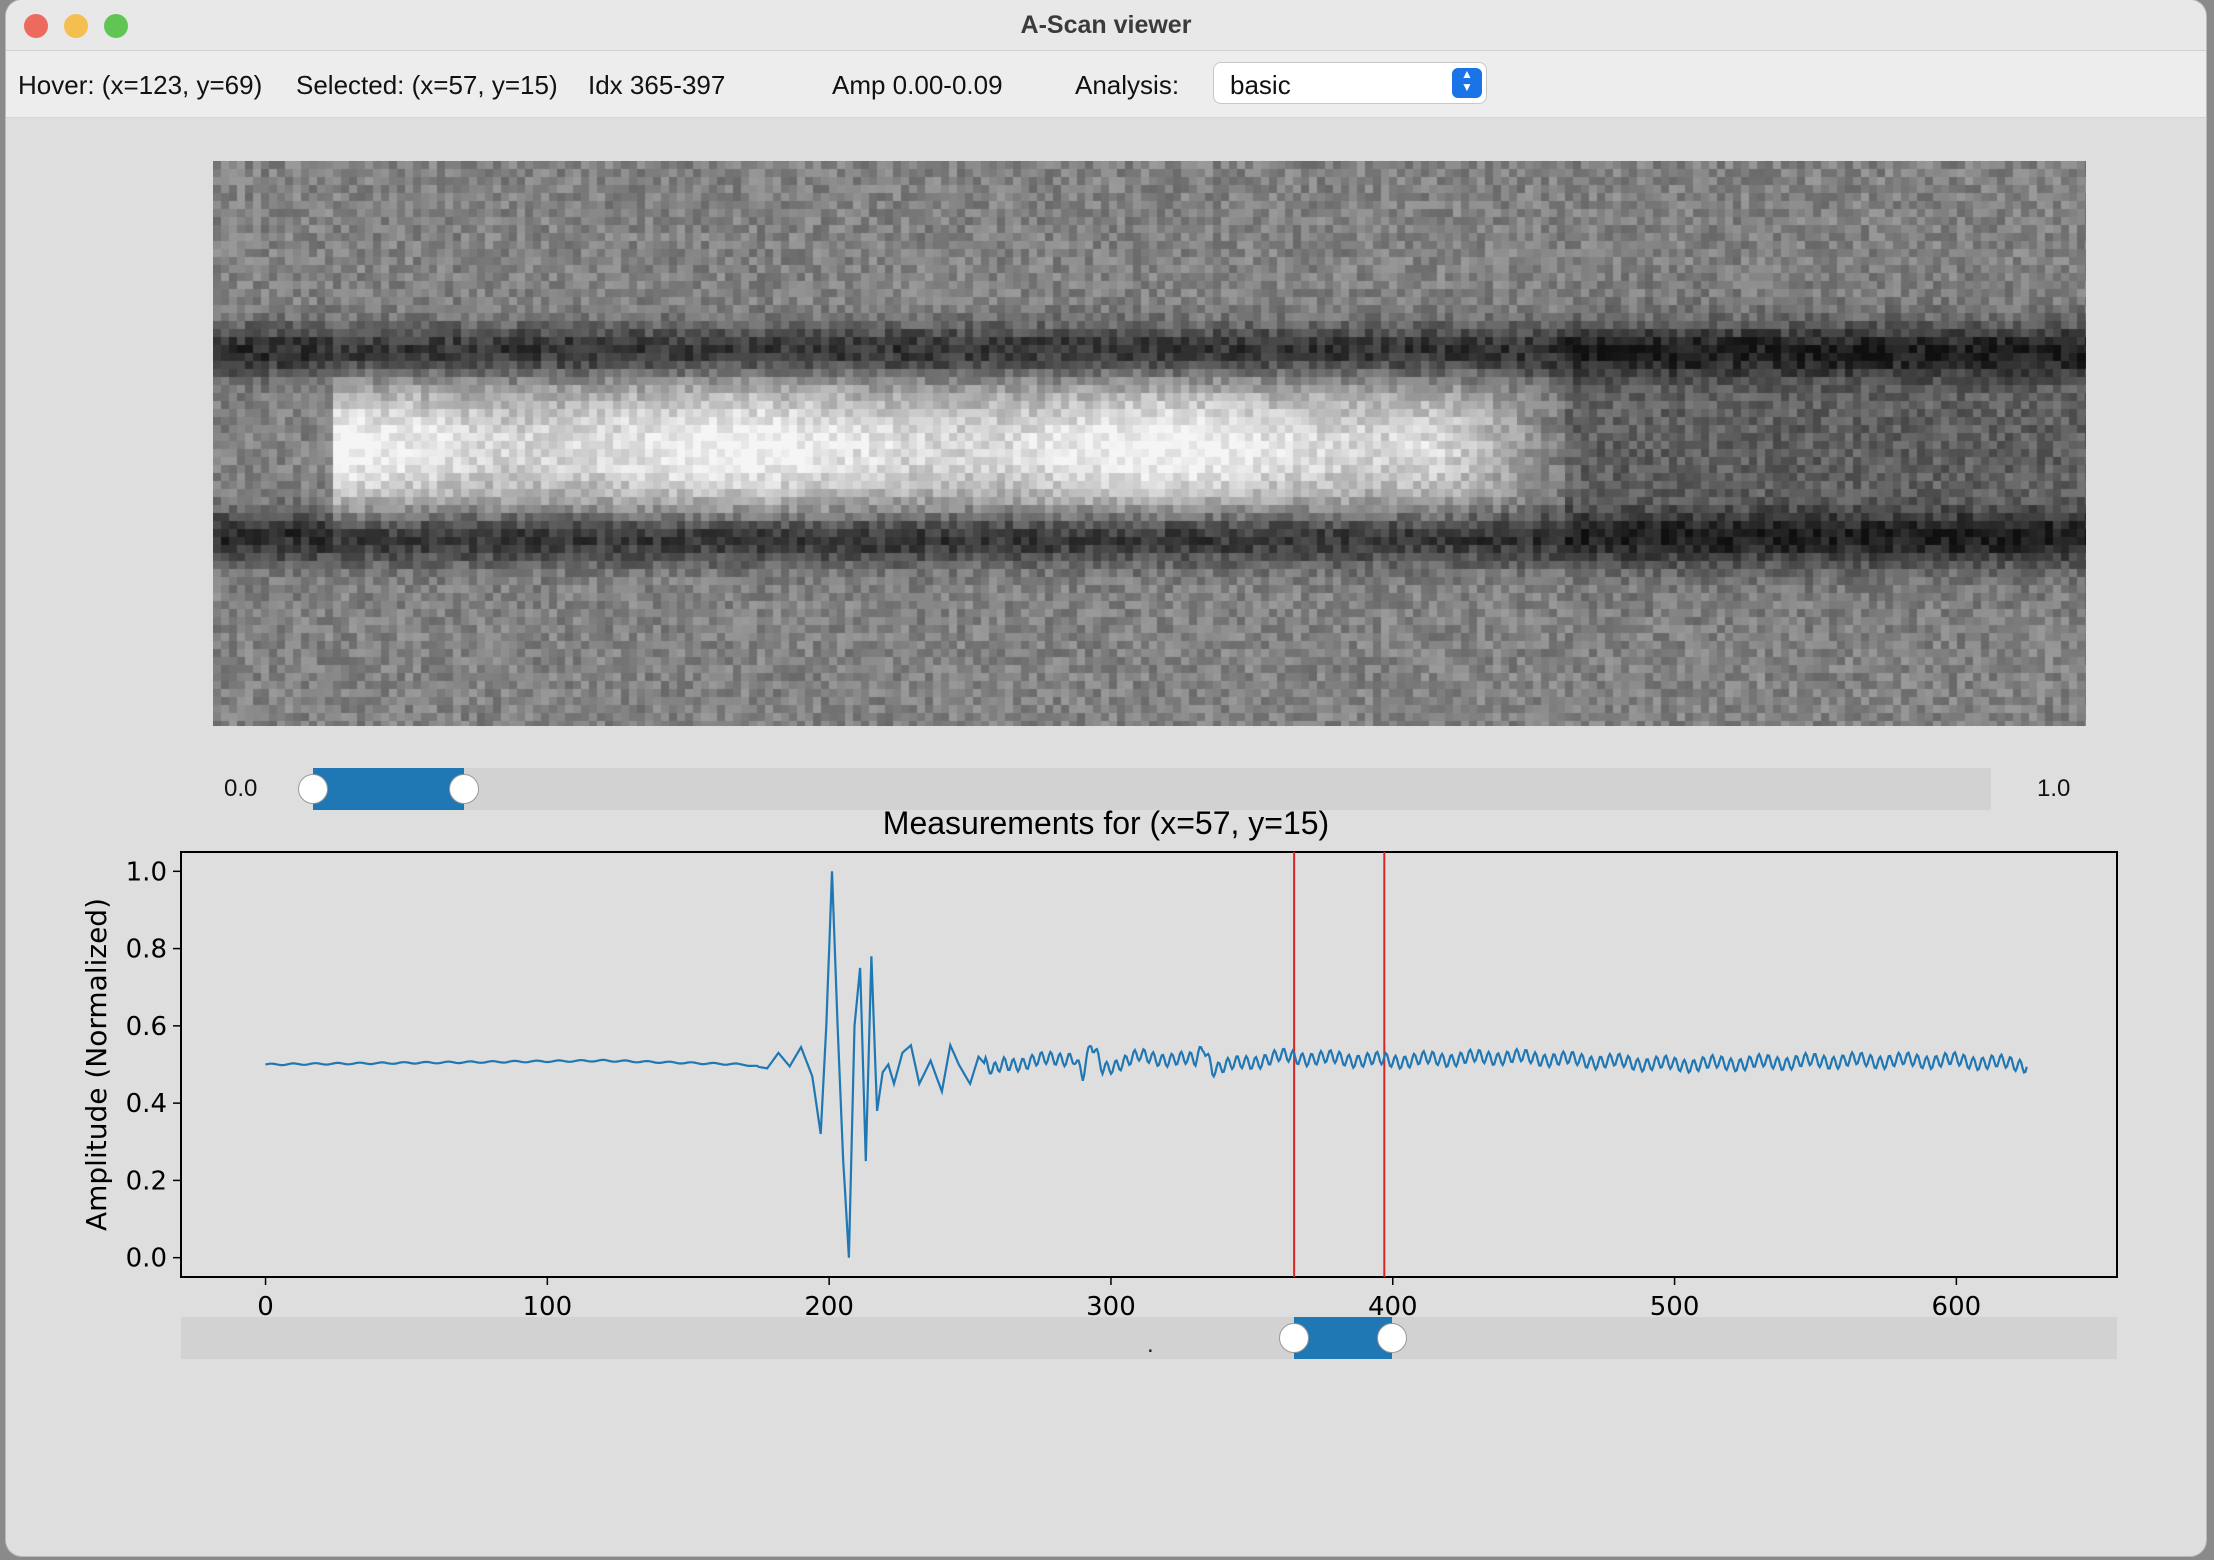 Image resolution: width=2214 pixels, height=1560 pixels. Describe the element at coordinates (2054, 788) in the screenshot. I see `amp-slider-max-label: 1.0` at that location.